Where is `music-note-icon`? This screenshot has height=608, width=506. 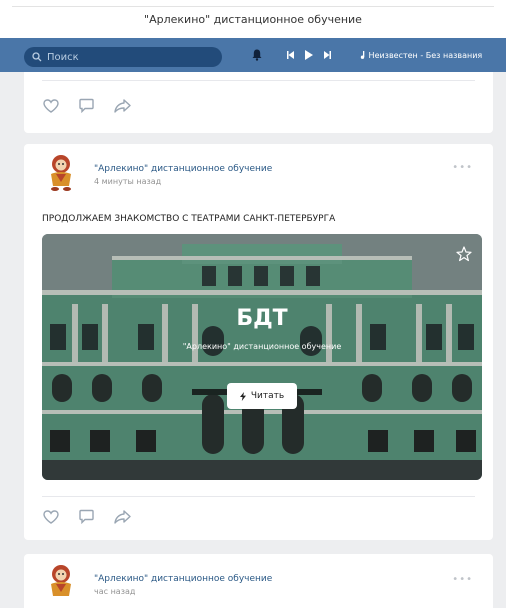
music-note-icon is located at coordinates (362, 55).